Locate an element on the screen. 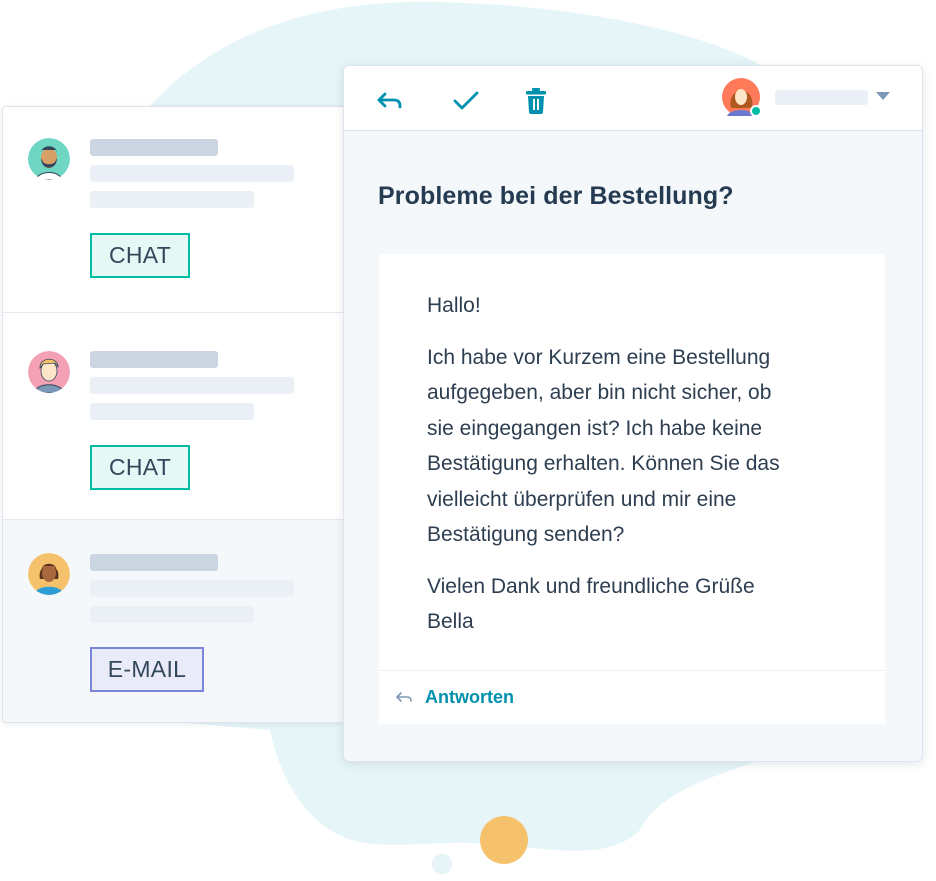 The height and width of the screenshot is (881, 936). body-line: Ich habe vor Kurzem eine Bestellung is located at coordinates (599, 357).